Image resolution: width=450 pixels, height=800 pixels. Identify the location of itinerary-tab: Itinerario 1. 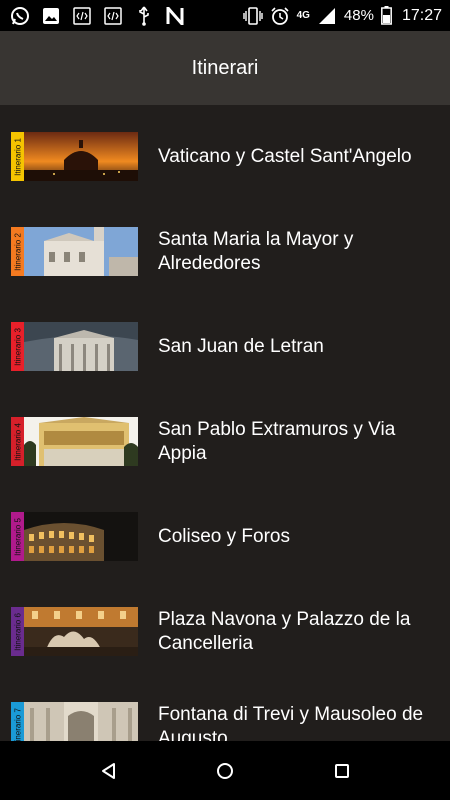
(17, 156).